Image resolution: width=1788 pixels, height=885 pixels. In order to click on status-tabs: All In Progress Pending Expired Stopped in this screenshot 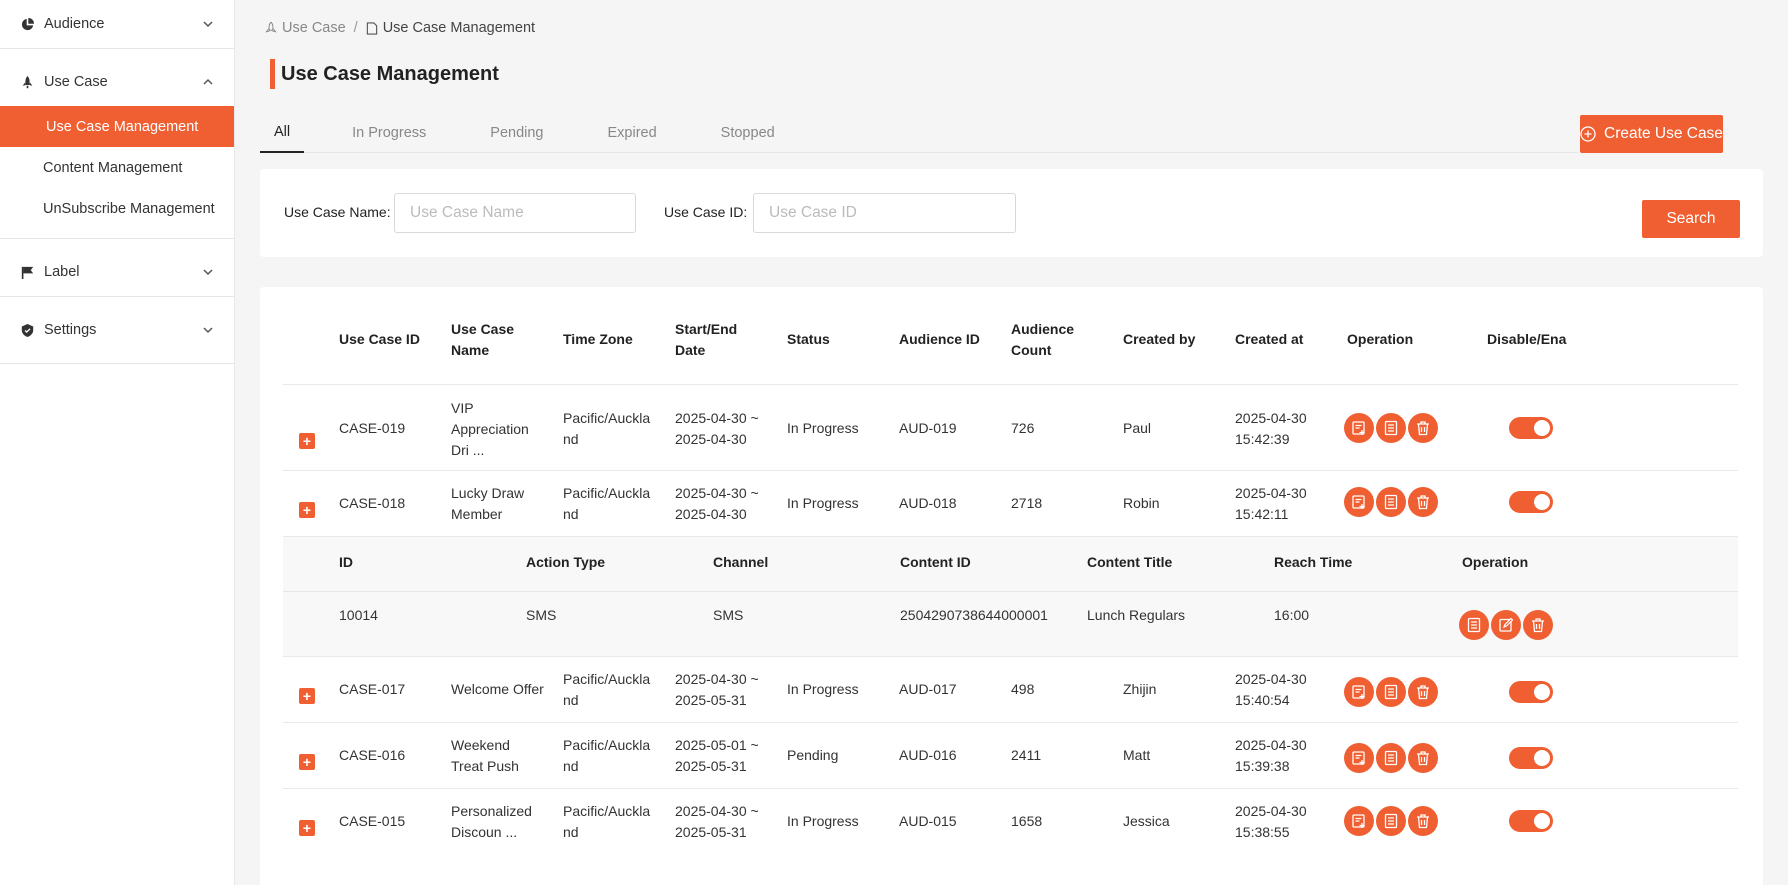, I will do `click(919, 133)`.